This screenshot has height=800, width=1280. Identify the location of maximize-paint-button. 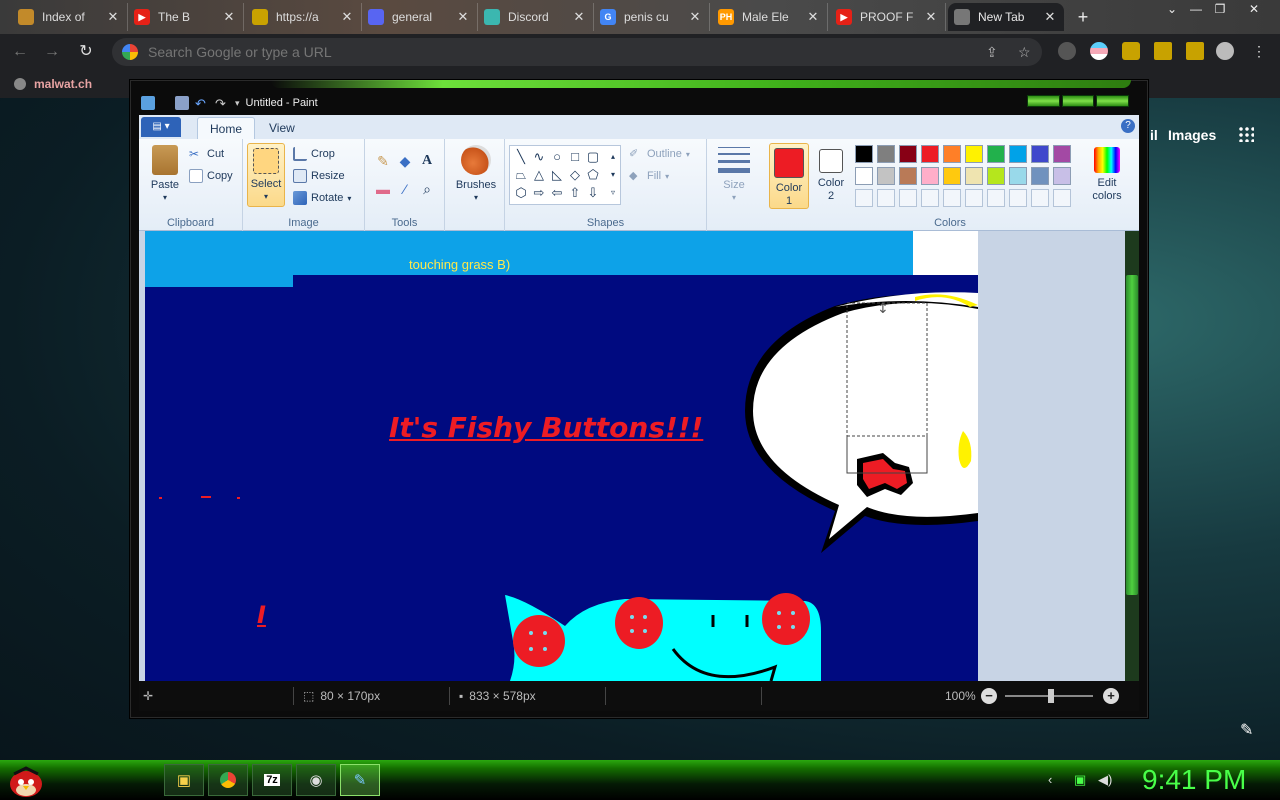
(1078, 101).